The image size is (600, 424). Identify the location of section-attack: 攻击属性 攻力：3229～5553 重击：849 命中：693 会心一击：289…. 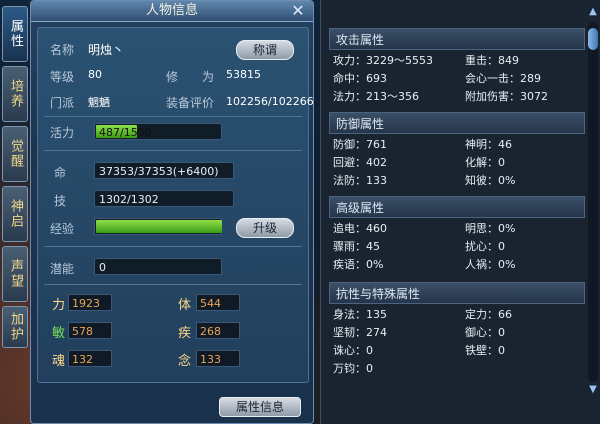
(457, 66).